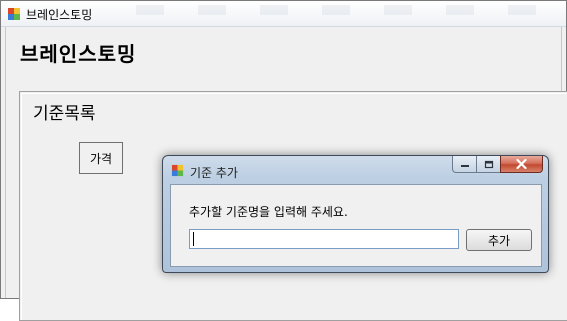 The image size is (567, 321). I want to click on add-button: 추가, so click(499, 240).